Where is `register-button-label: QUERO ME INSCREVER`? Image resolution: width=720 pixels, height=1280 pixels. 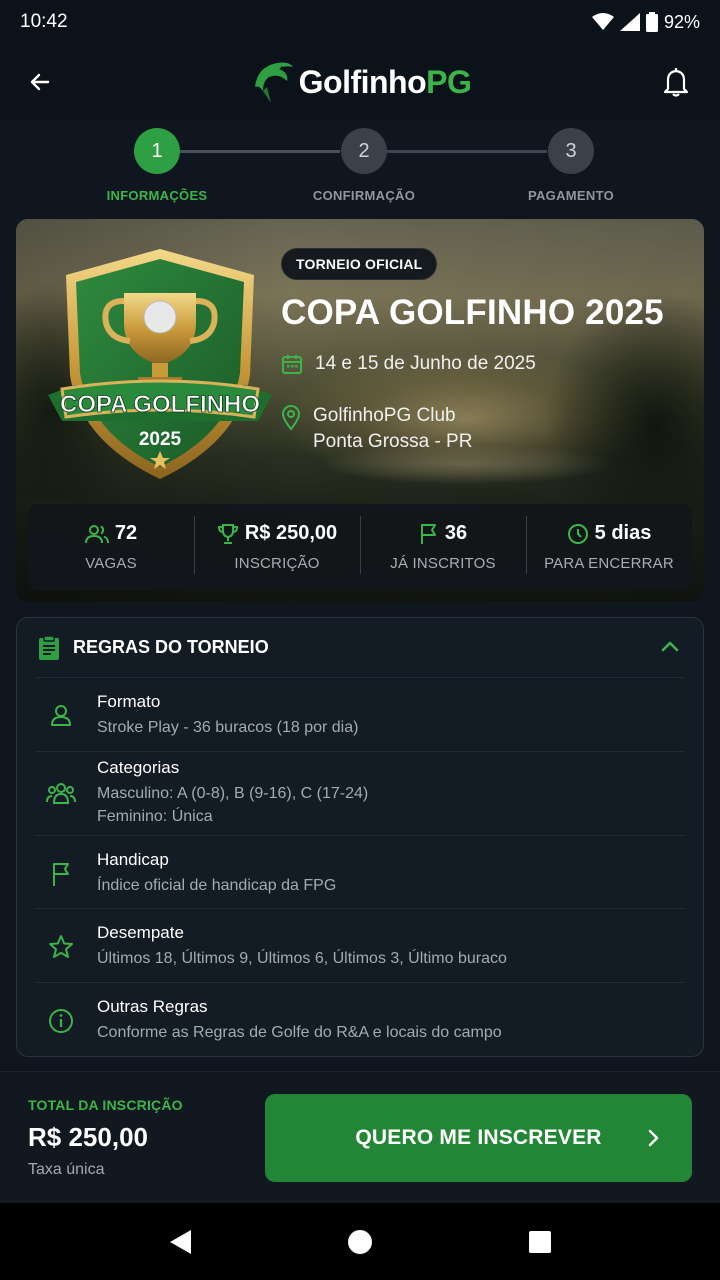 register-button-label: QUERO ME INSCREVER is located at coordinates (478, 1137).